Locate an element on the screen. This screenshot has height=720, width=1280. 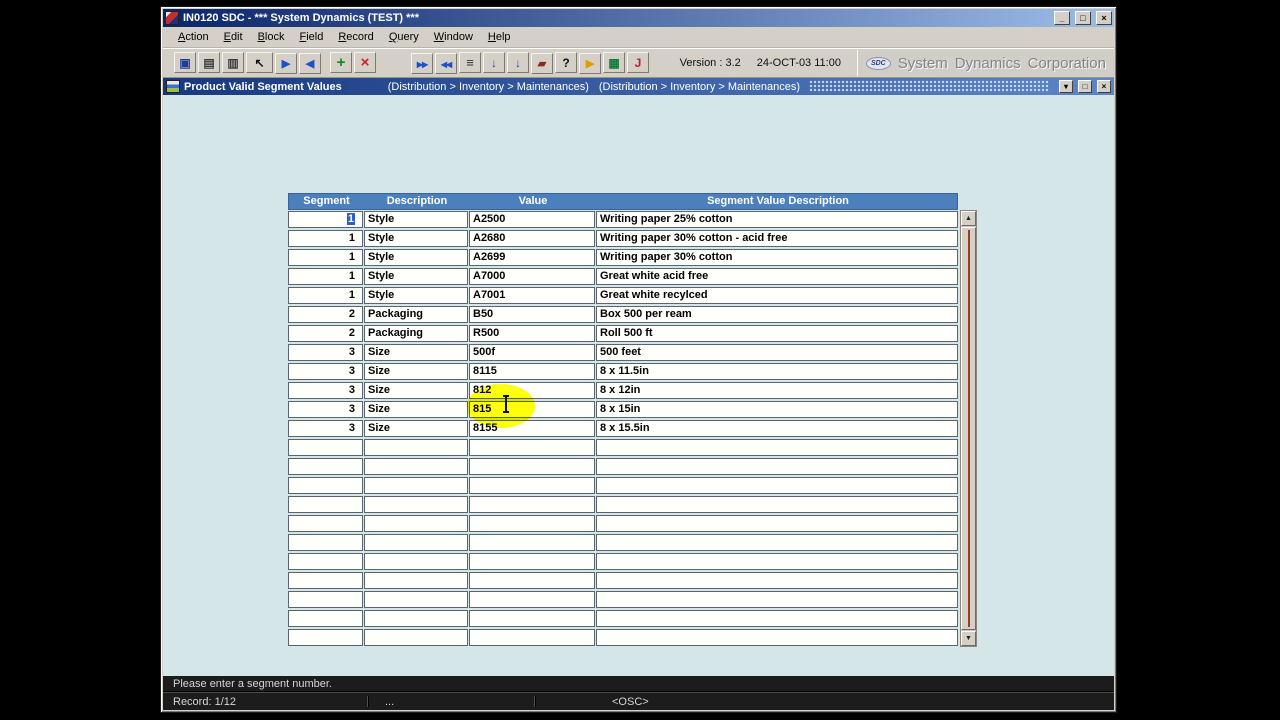
cell-value-description: Roll 500 ft is located at coordinates (777, 333).